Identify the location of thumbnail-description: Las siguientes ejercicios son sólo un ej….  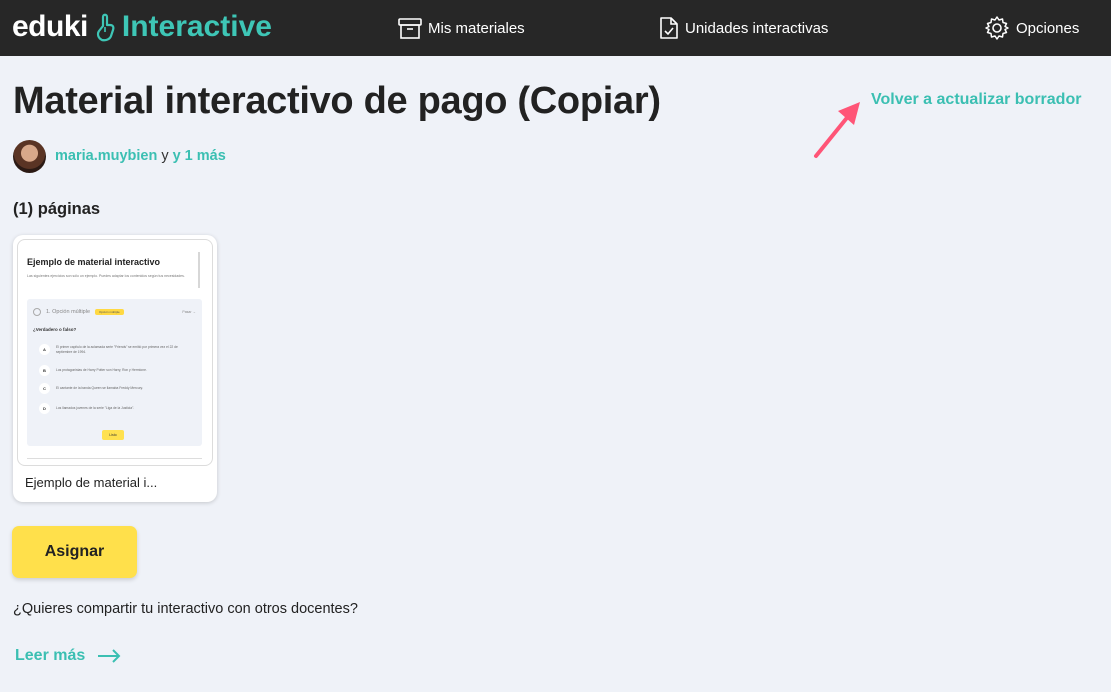
(106, 276).